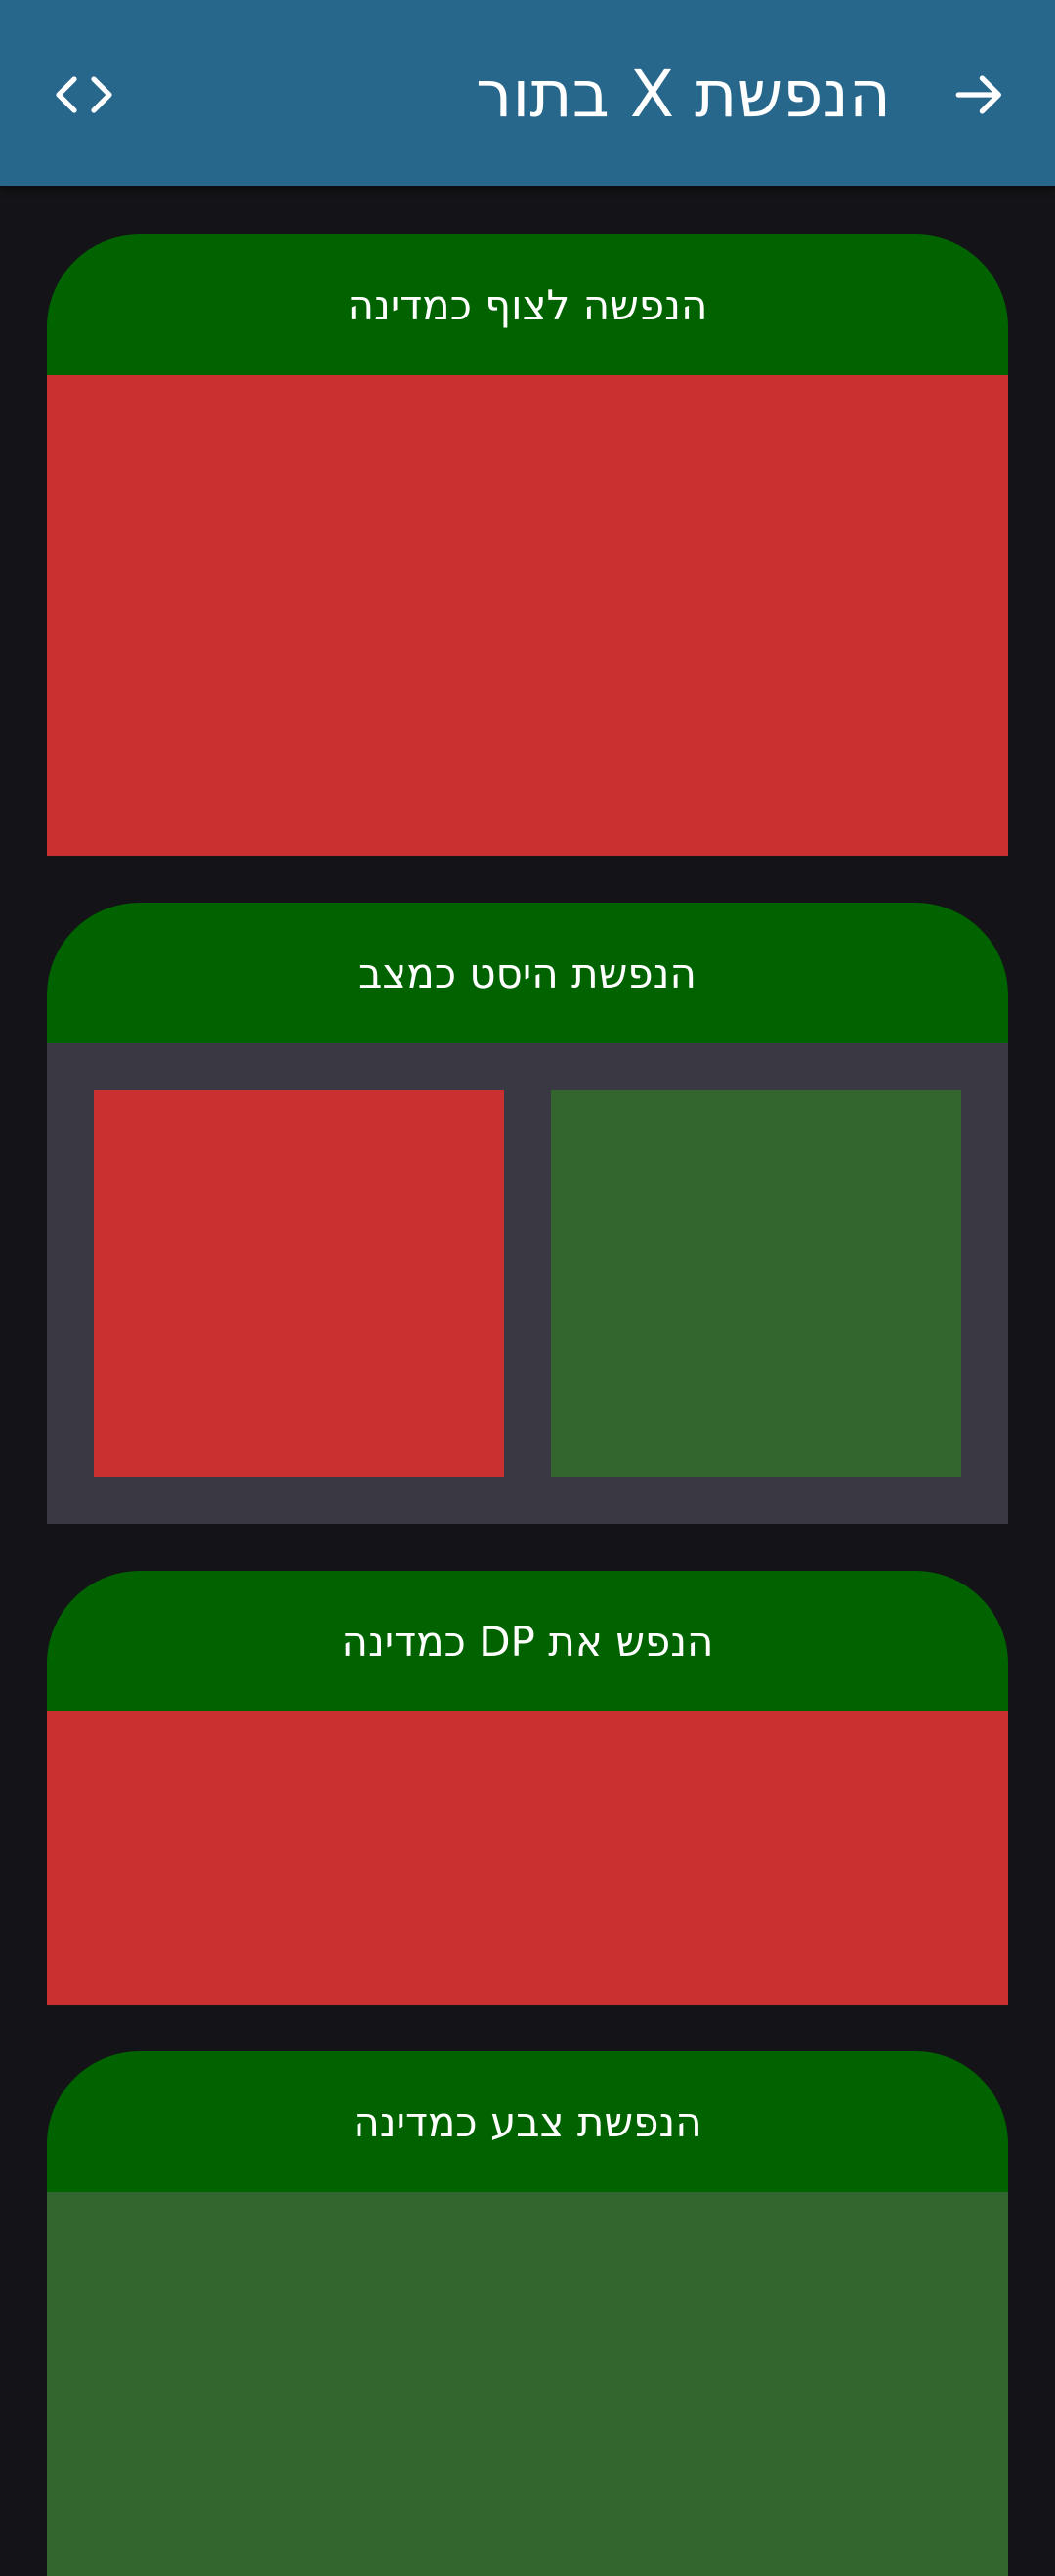  What do you see at coordinates (299, 1283) in the screenshot?
I see `animated-offset-box-red` at bounding box center [299, 1283].